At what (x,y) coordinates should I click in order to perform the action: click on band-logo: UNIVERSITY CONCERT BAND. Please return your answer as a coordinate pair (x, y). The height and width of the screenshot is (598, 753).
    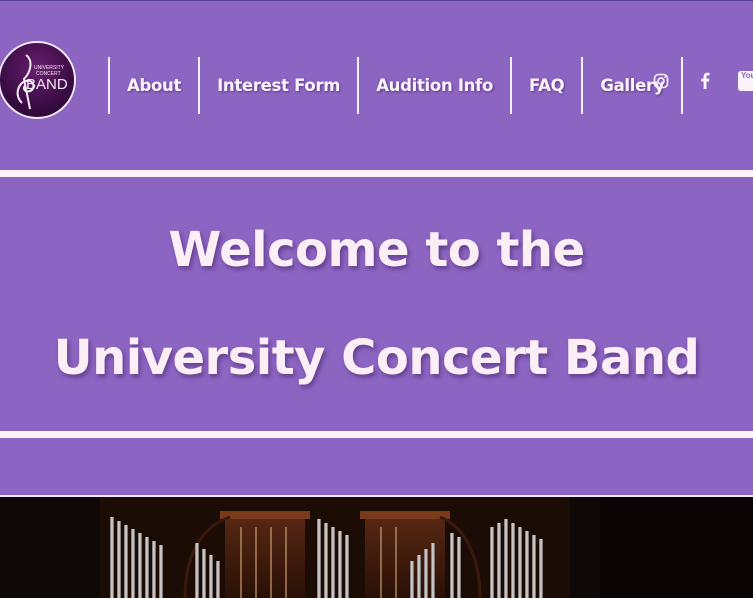
    Looking at the image, I should click on (38, 80).